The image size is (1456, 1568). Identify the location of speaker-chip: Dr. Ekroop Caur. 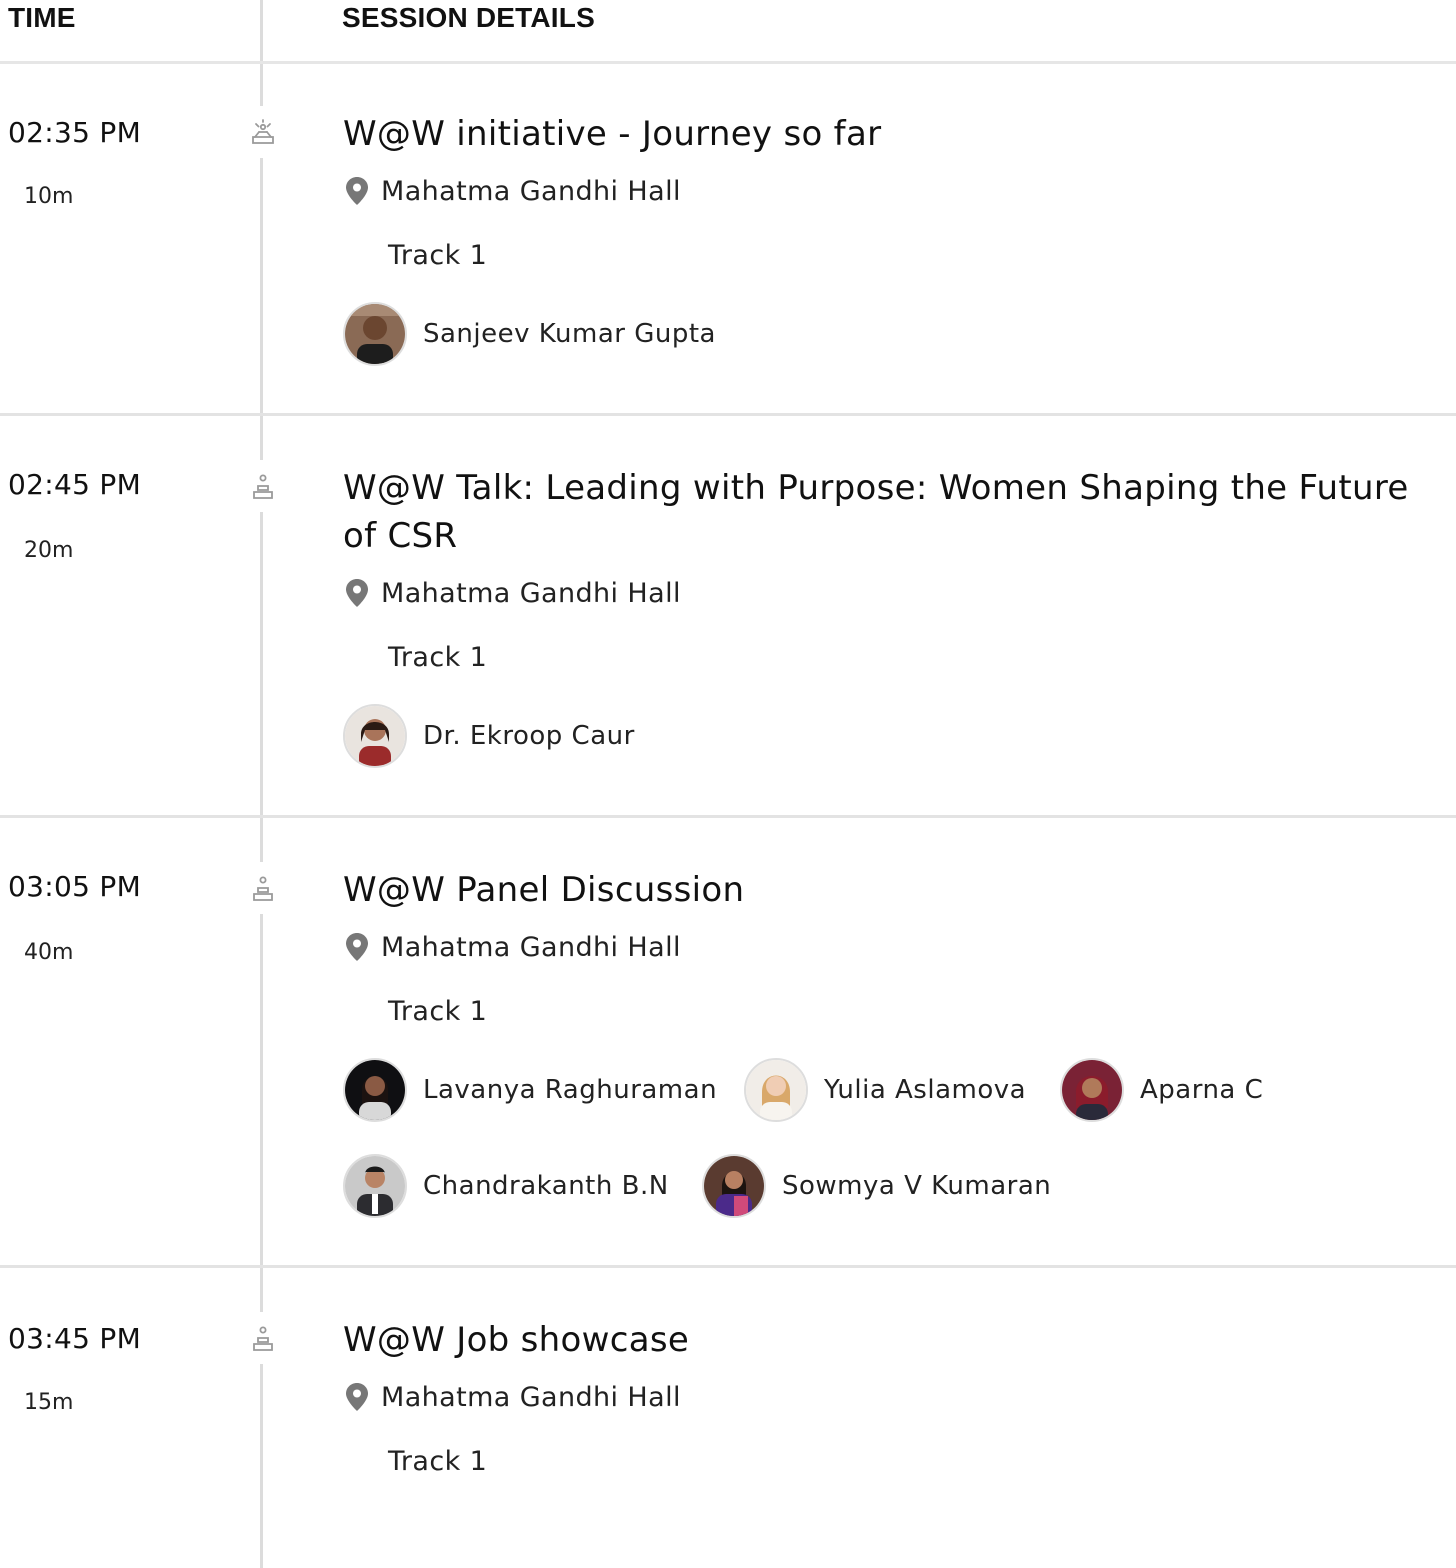
(489, 736).